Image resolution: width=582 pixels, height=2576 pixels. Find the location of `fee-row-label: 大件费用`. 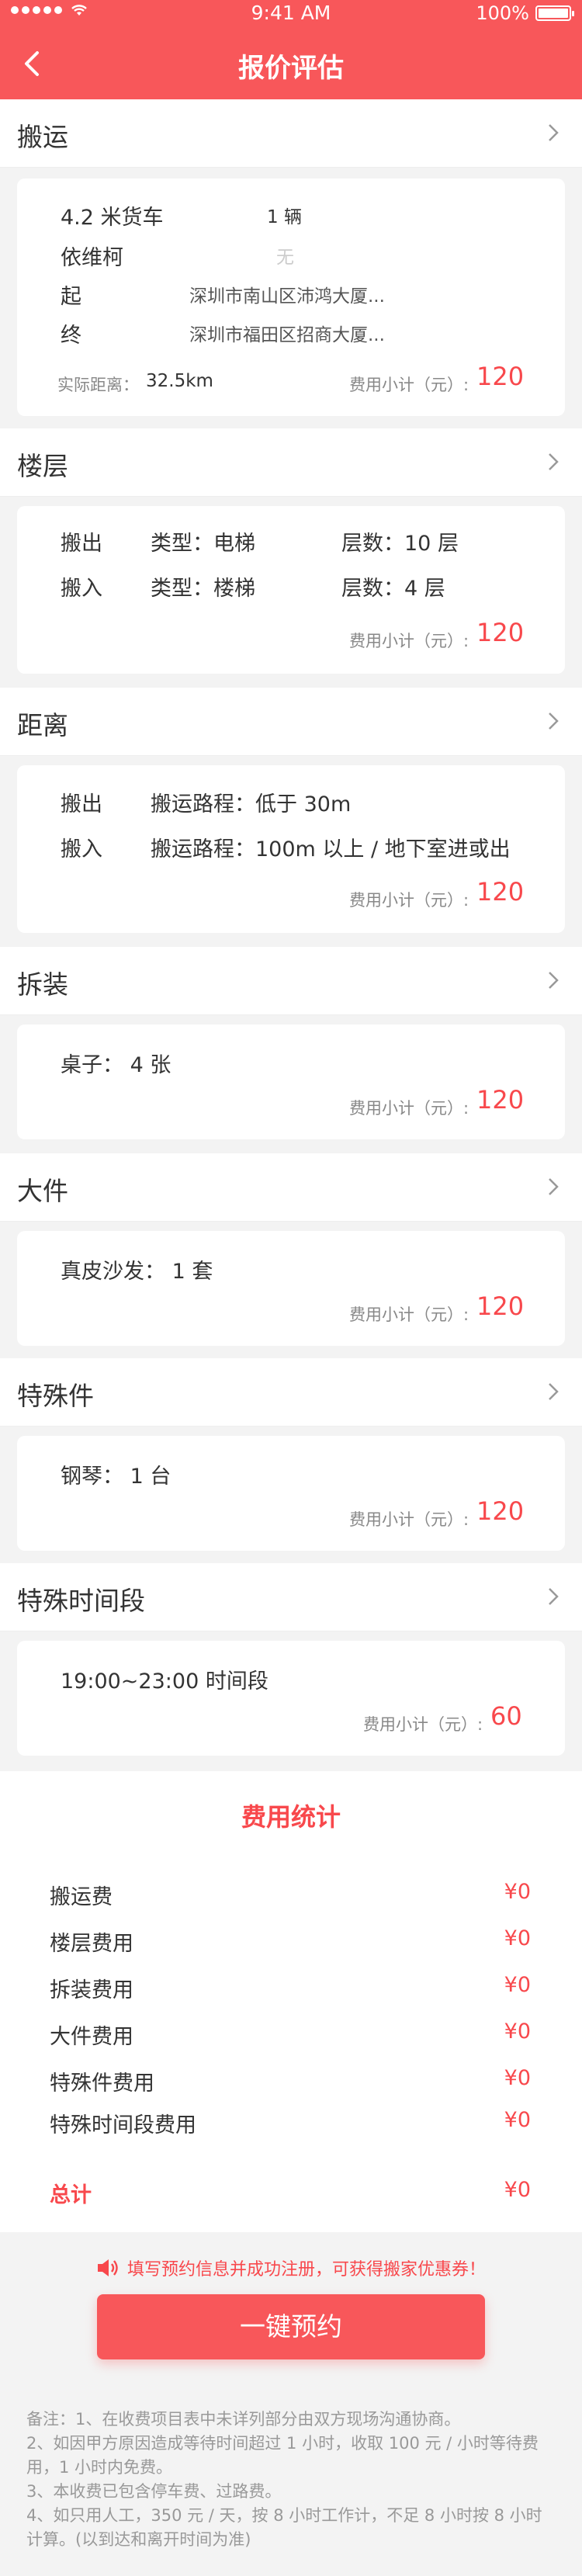

fee-row-label: 大件费用 is located at coordinates (92, 2037).